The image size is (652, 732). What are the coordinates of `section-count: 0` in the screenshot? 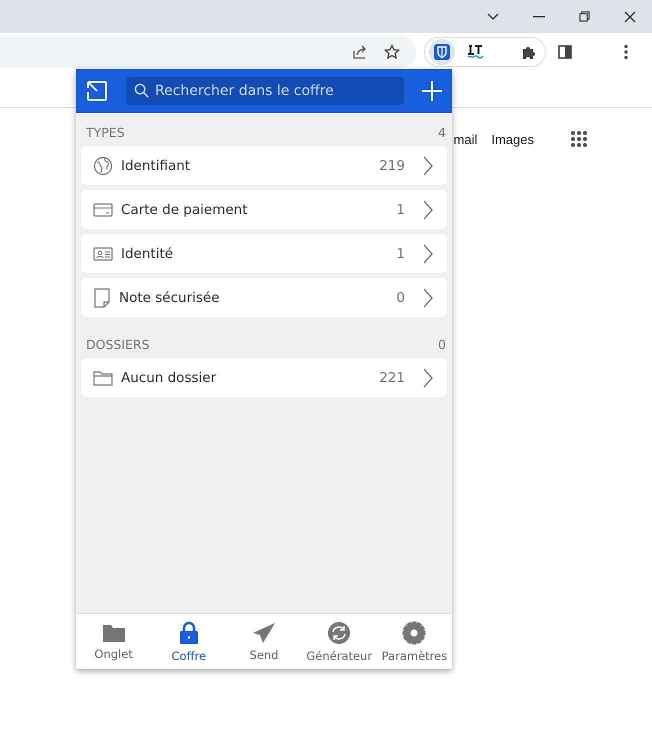 It's located at (442, 344).